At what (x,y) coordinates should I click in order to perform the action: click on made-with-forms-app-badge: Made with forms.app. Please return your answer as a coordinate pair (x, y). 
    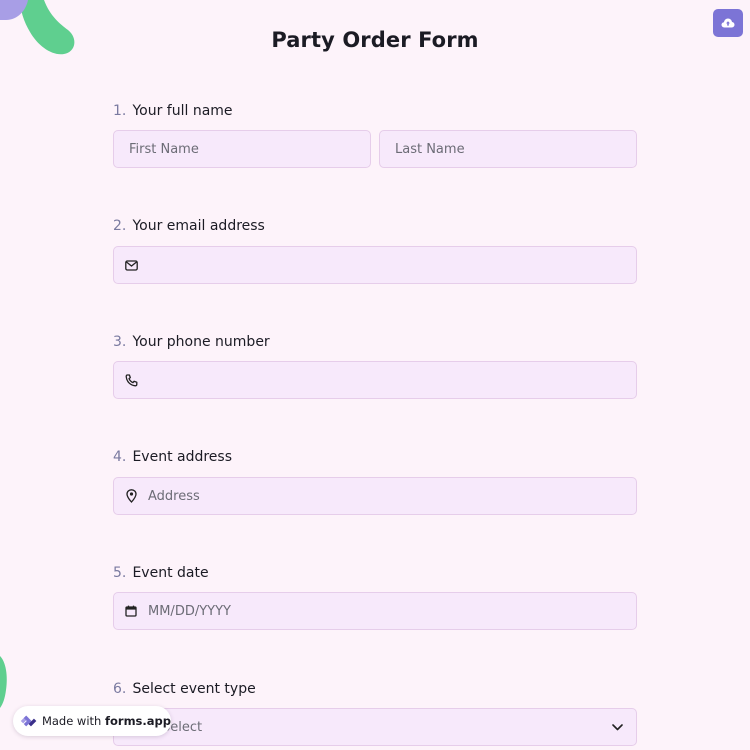
    Looking at the image, I should click on (92, 721).